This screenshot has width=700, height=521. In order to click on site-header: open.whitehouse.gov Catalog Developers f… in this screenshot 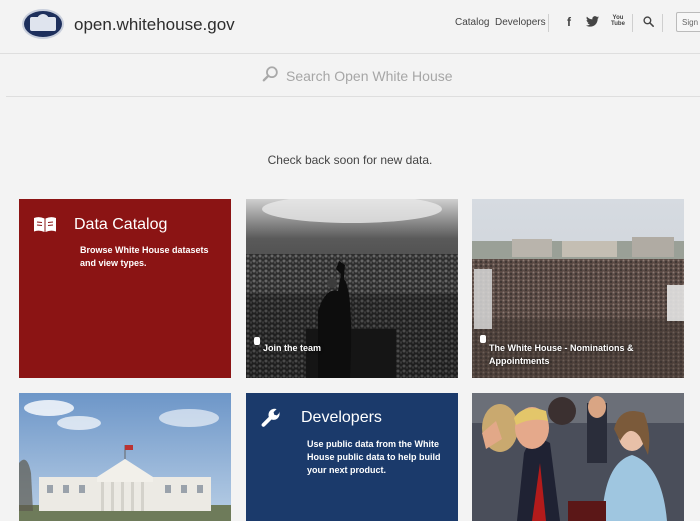, I will do `click(350, 26)`.